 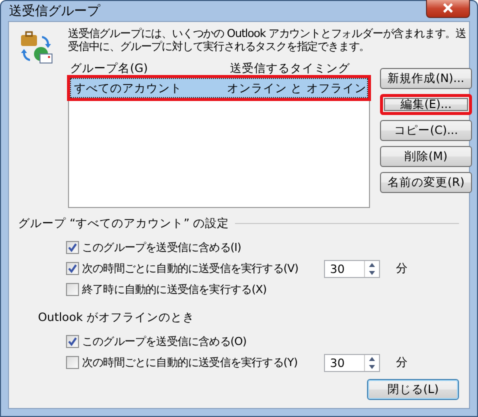 I want to click on dialog-button: 削除(M), so click(x=426, y=156).